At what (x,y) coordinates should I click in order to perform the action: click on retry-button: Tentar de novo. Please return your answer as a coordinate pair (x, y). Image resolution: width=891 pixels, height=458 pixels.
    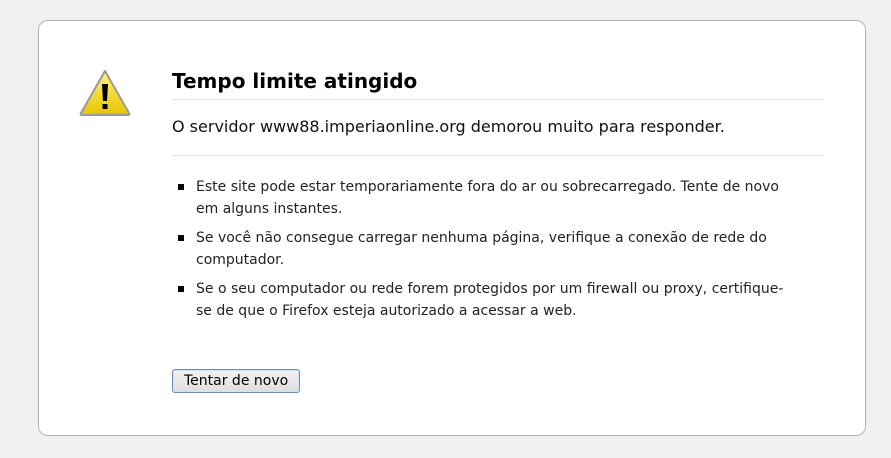
    Looking at the image, I should click on (236, 381).